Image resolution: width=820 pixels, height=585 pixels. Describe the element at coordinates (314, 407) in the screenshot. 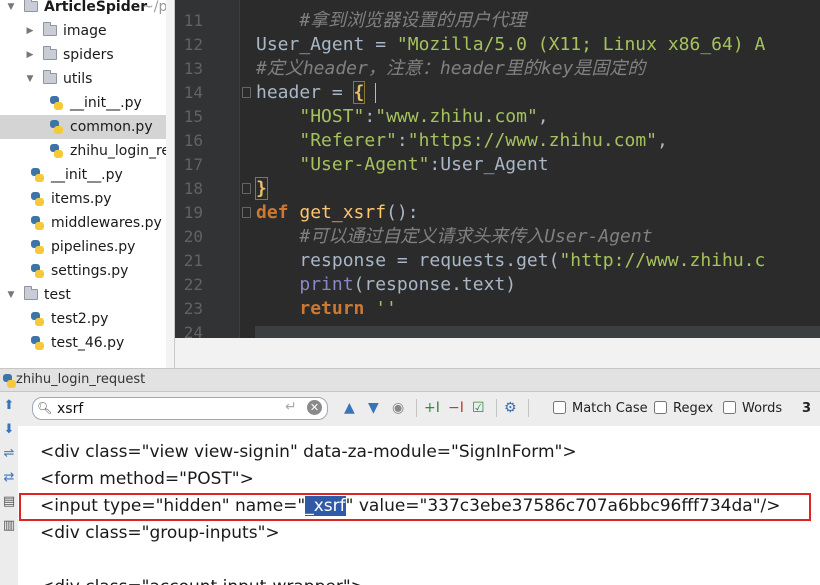

I see `clear-search-icon: ✕` at that location.